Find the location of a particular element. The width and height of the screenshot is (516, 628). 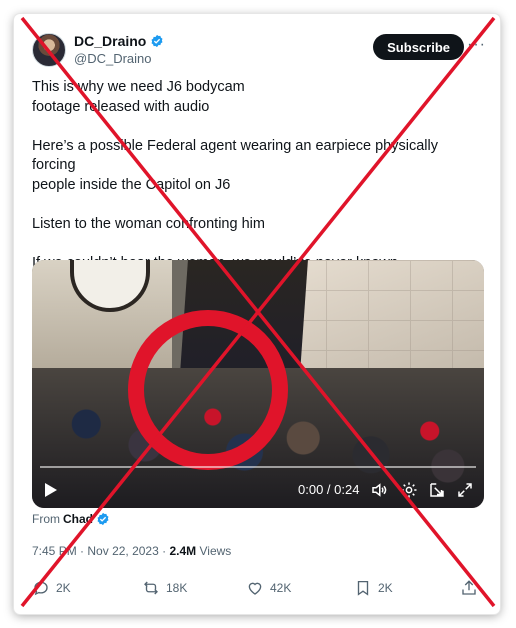

from-attribution: From Chad is located at coordinates (71, 519).